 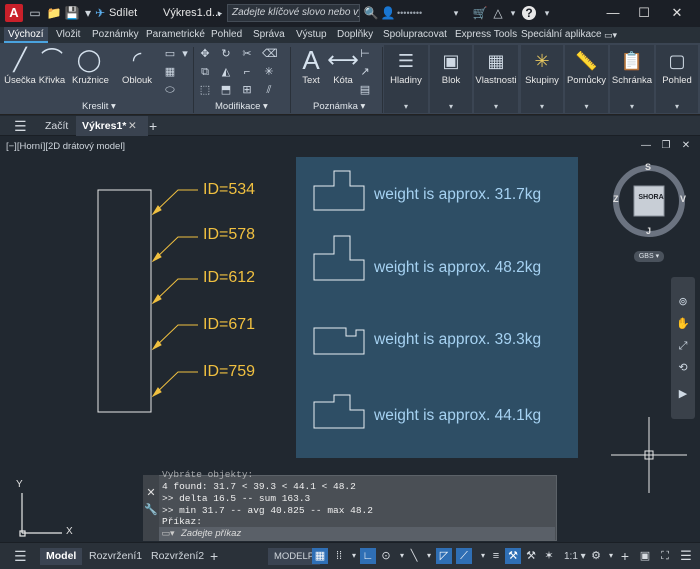 What do you see at coordinates (247, 90) in the screenshot?
I see `array-icon: ⊞` at bounding box center [247, 90].